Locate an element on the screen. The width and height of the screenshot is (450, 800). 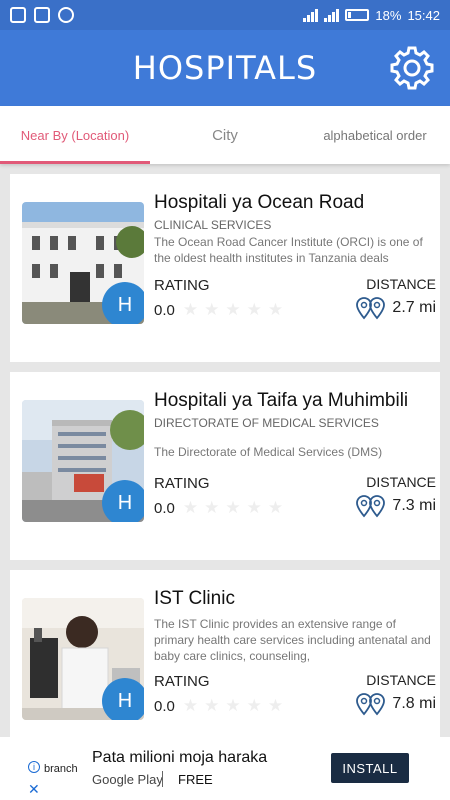
status-notification-icons is located at coordinates (42, 15).